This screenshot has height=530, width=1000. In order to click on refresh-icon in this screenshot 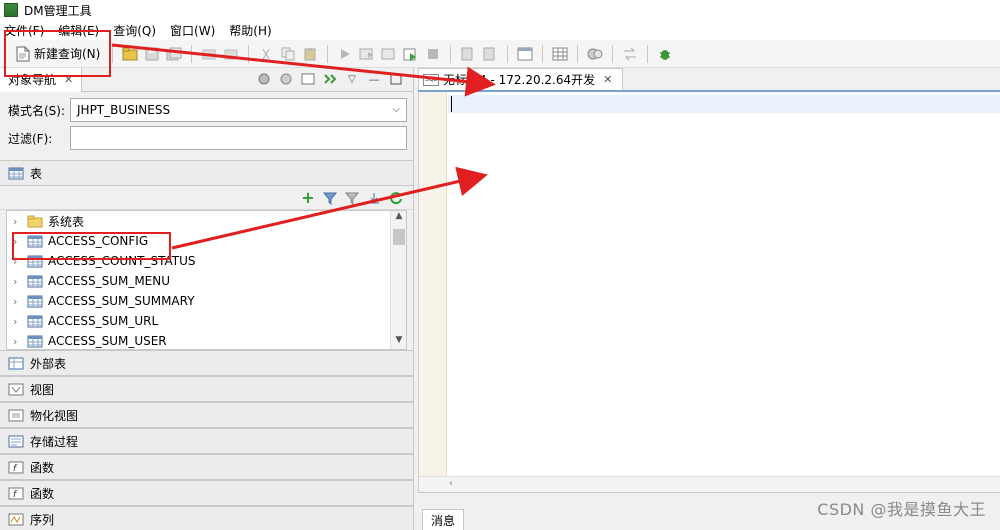, I will do `click(396, 198)`.